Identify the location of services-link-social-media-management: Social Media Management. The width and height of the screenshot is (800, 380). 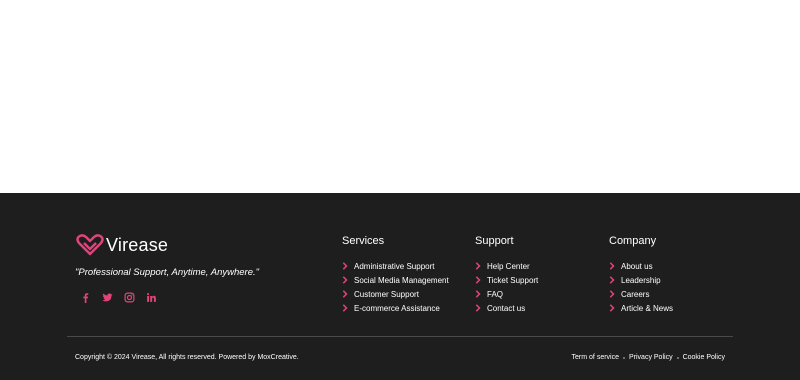
(395, 280).